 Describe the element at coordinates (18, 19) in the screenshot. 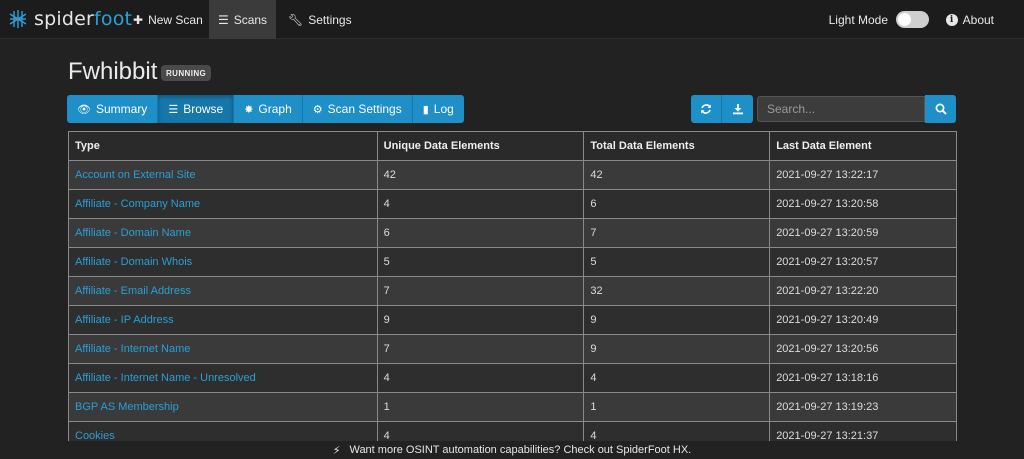

I see `spider-logo-icon` at that location.